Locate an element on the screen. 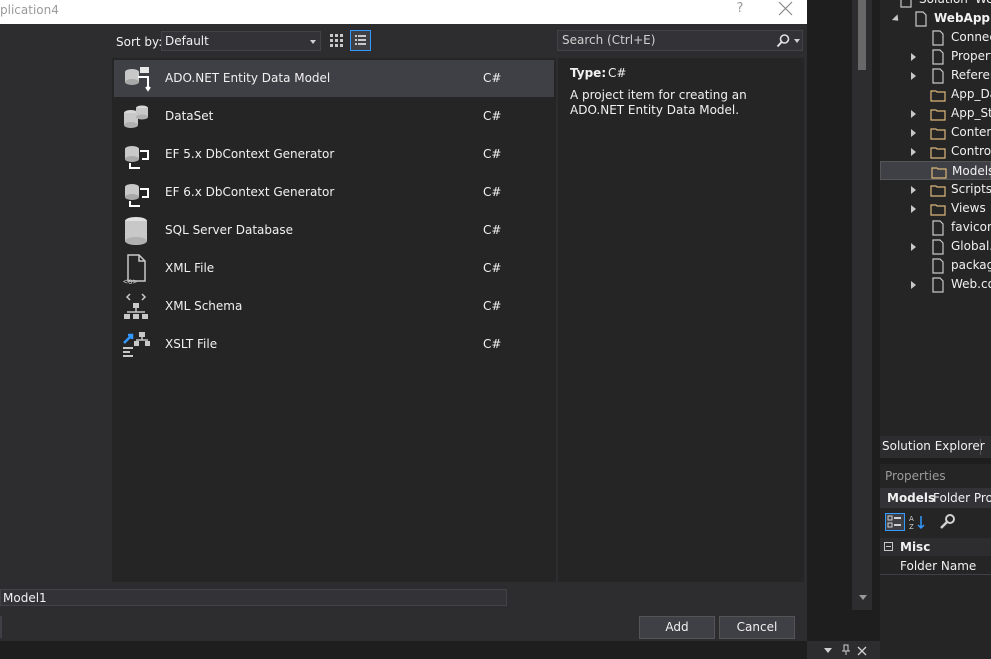 This screenshot has width=991, height=659. properties-toolbar: A Z is located at coordinates (935, 522).